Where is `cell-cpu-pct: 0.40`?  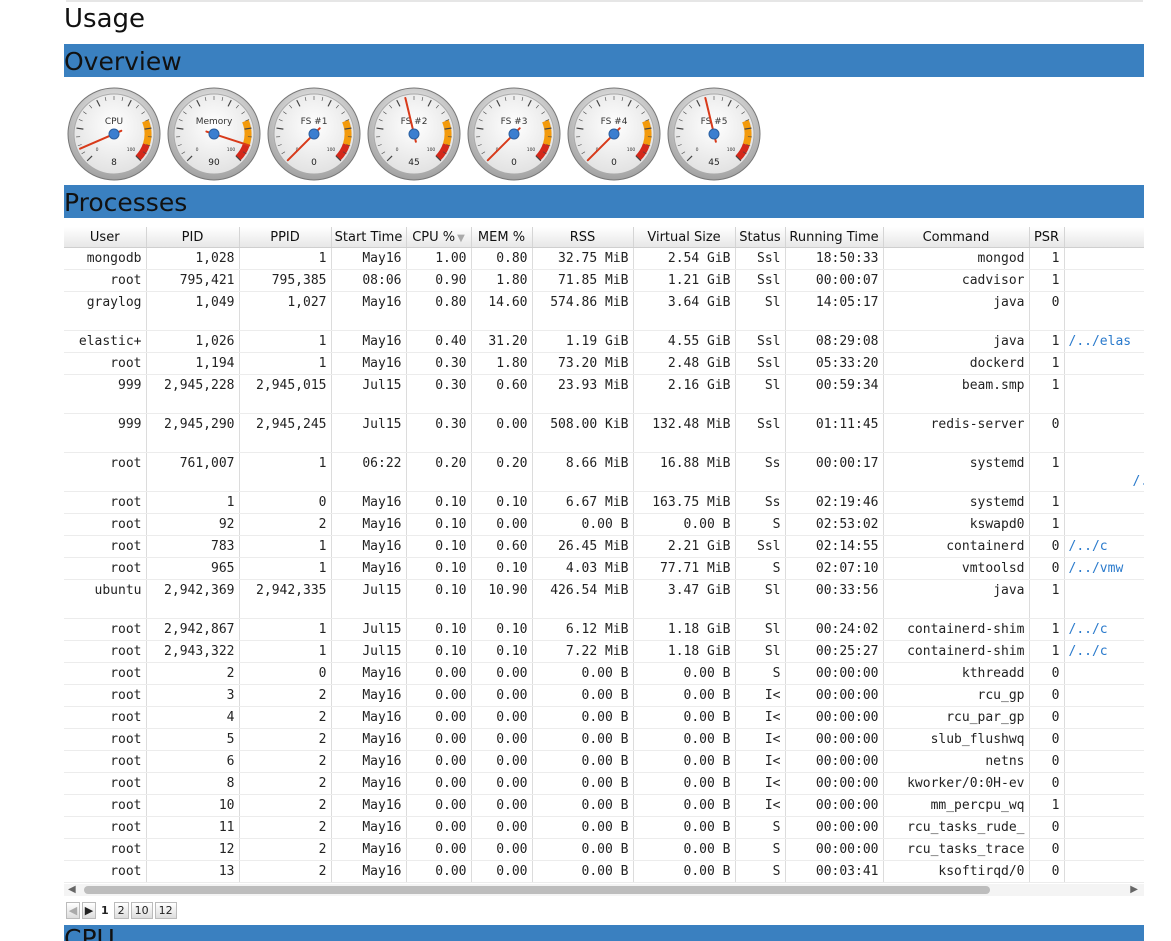 cell-cpu-pct: 0.40 is located at coordinates (439, 341).